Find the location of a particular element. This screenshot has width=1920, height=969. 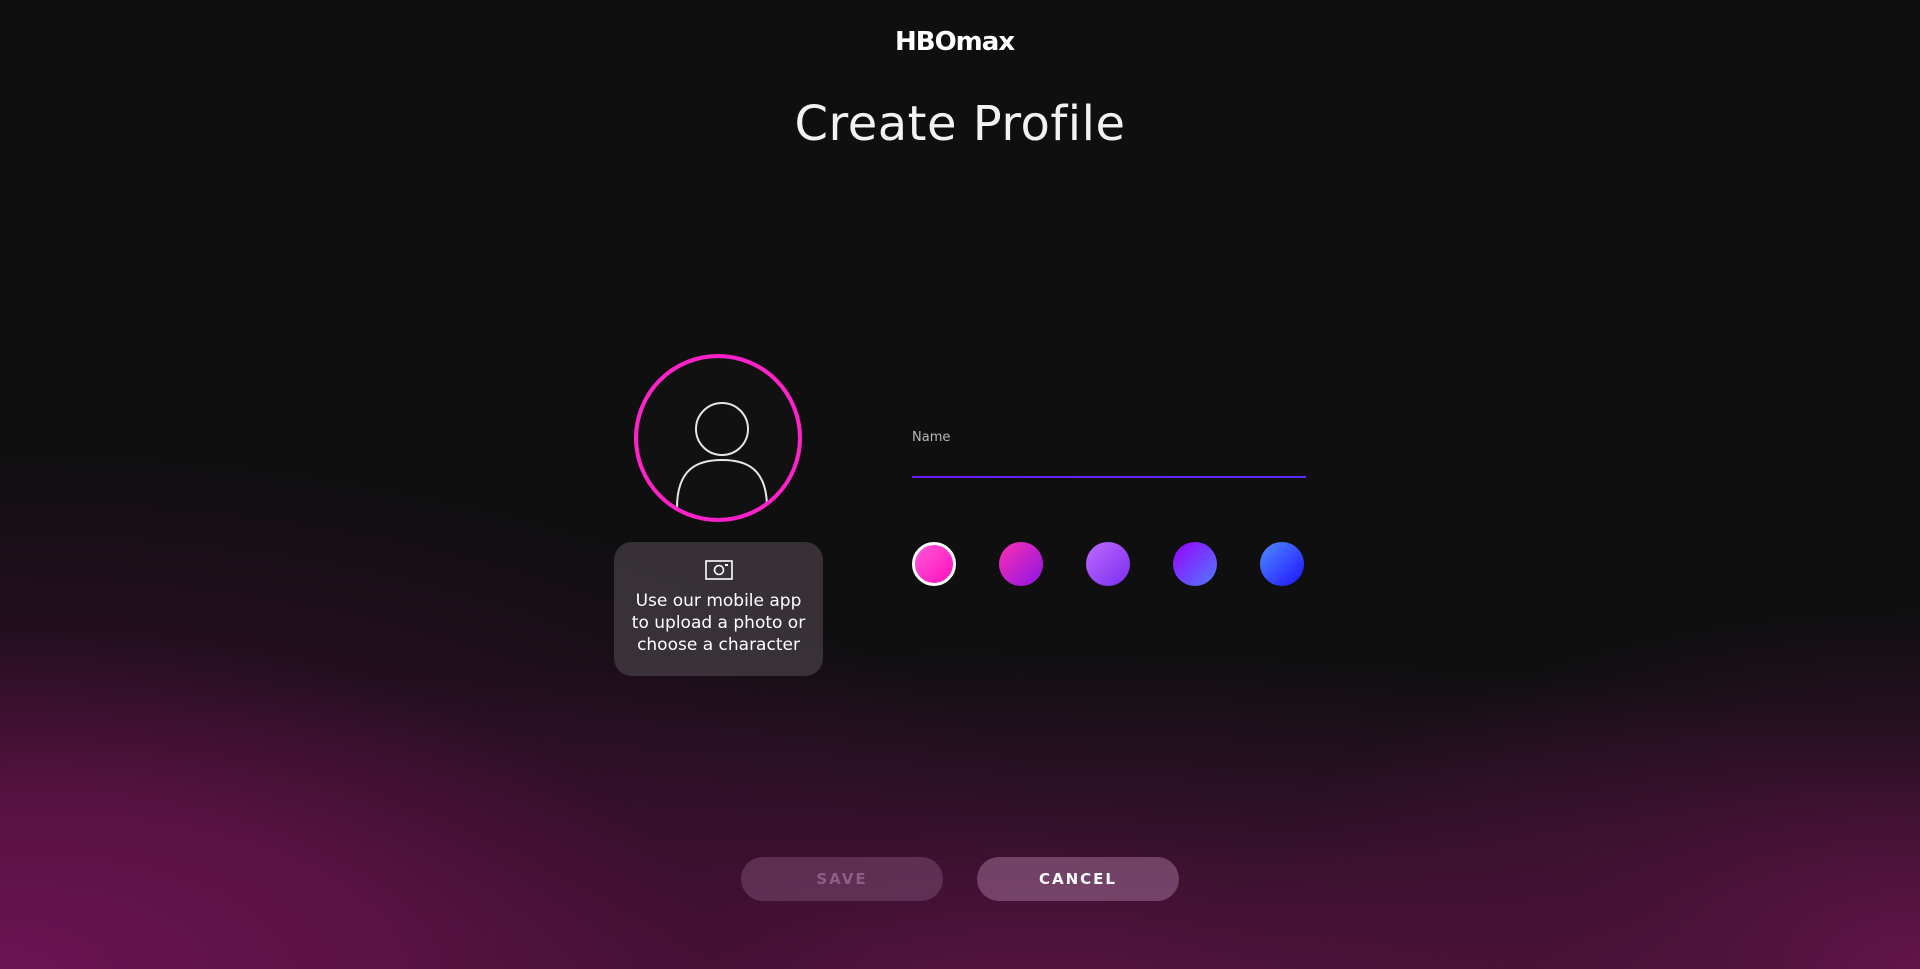

logo-text: HBOmax is located at coordinates (955, 42).